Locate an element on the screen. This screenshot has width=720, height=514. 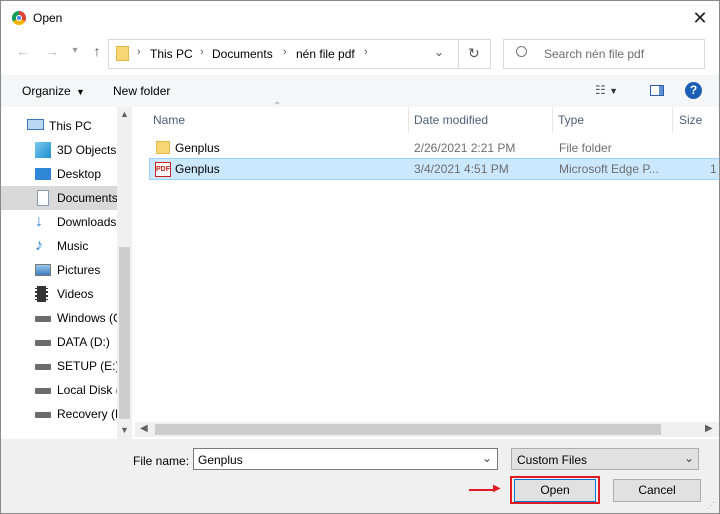
sidebar-item-setup-e: SETUP (E:) is located at coordinates (59, 366).